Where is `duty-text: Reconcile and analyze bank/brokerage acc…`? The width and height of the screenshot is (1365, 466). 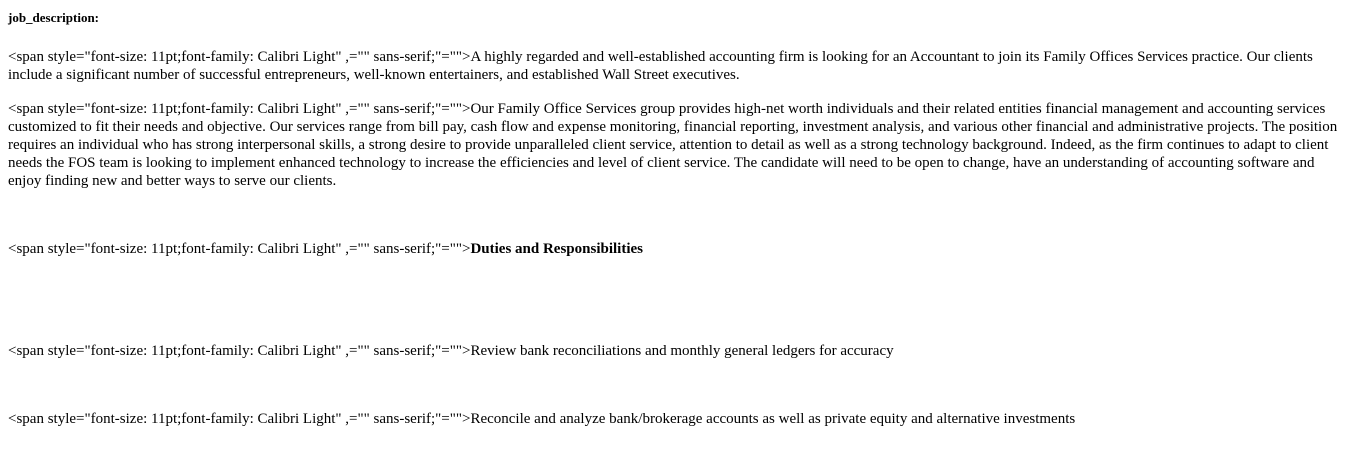 duty-text: Reconcile and analyze bank/brokerage acc… is located at coordinates (773, 419).